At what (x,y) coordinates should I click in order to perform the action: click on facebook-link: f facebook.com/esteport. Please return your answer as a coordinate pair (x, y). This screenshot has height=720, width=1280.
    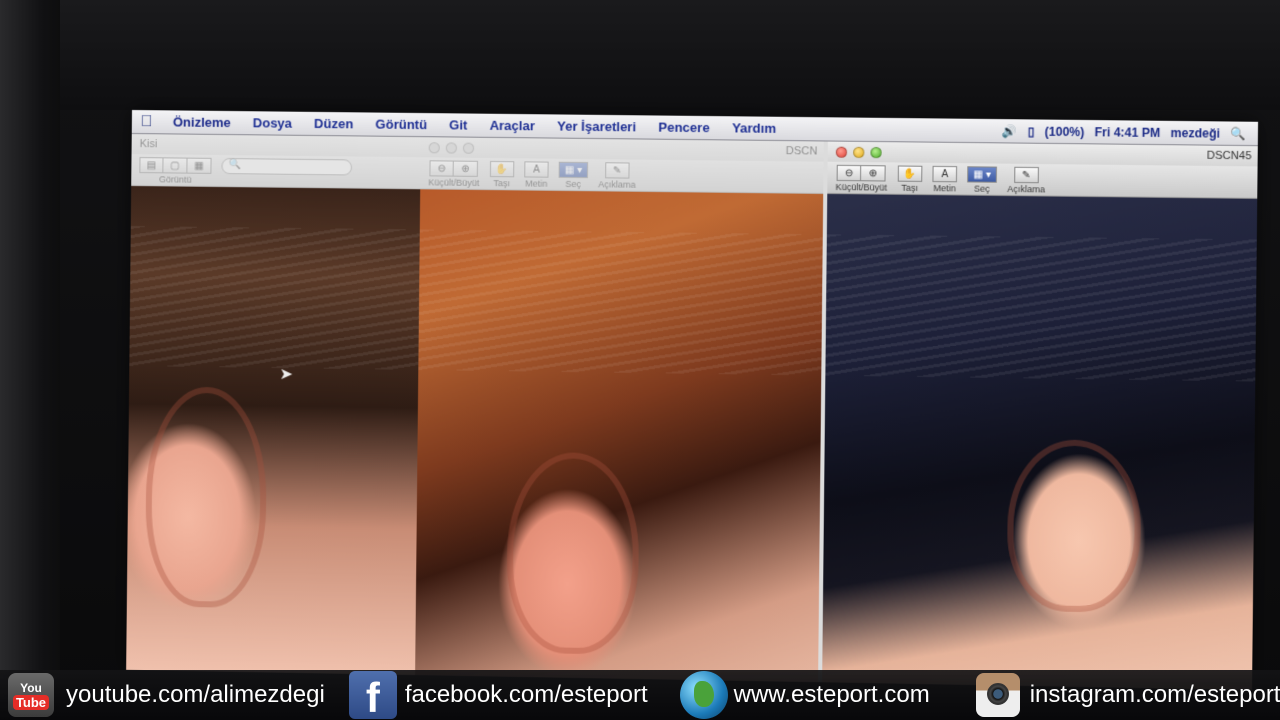
    Looking at the image, I should click on (486, 695).